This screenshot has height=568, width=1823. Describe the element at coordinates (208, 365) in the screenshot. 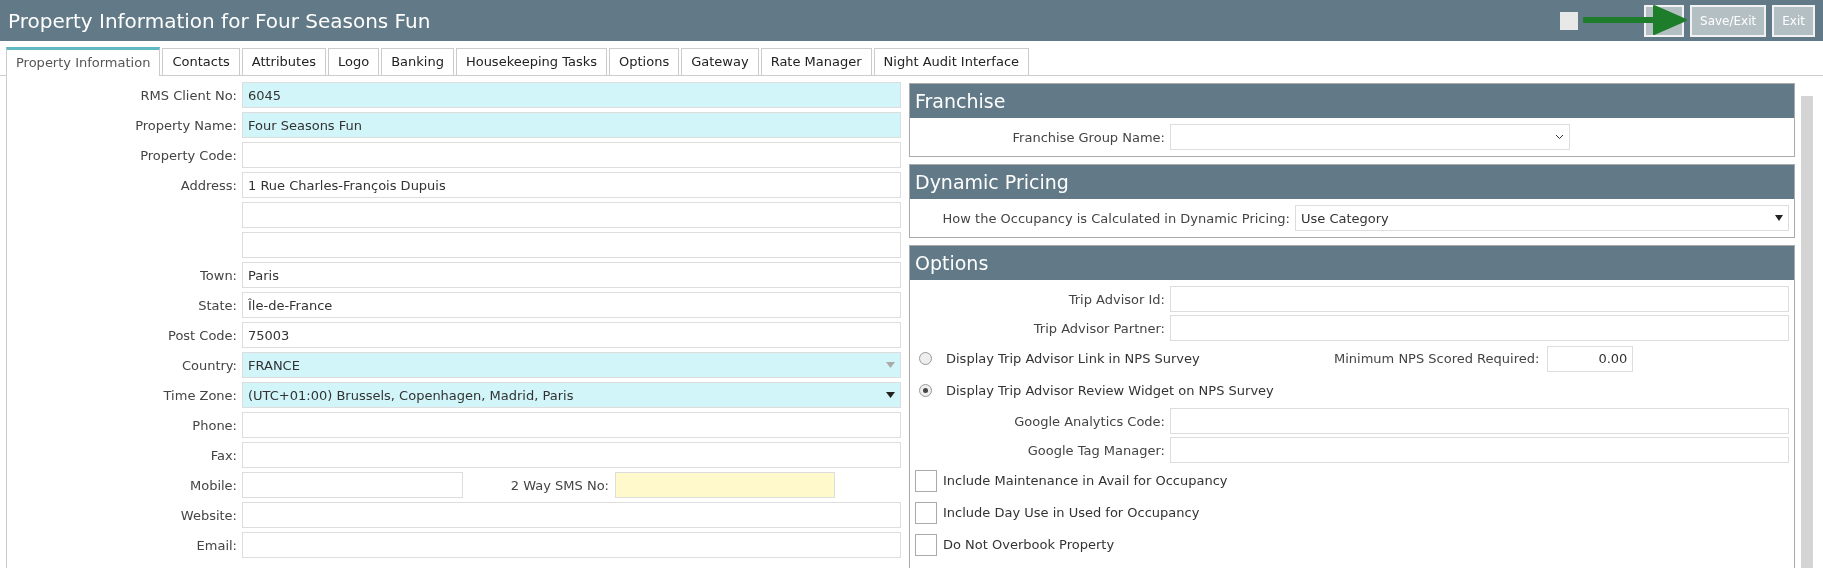

I see `field-label: Country:` at that location.